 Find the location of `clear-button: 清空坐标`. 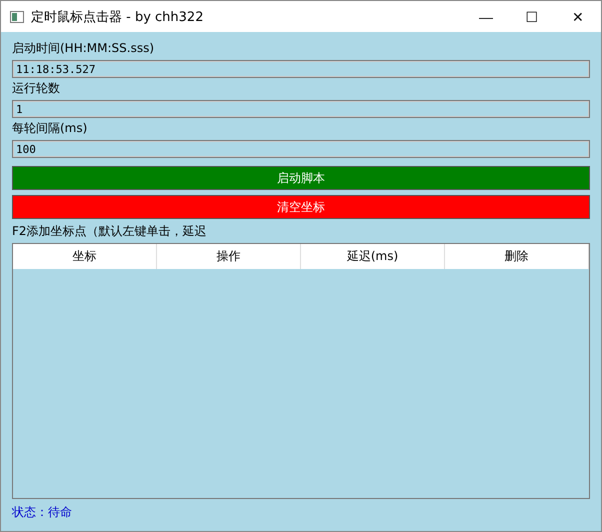

clear-button: 清空坐标 is located at coordinates (301, 207).